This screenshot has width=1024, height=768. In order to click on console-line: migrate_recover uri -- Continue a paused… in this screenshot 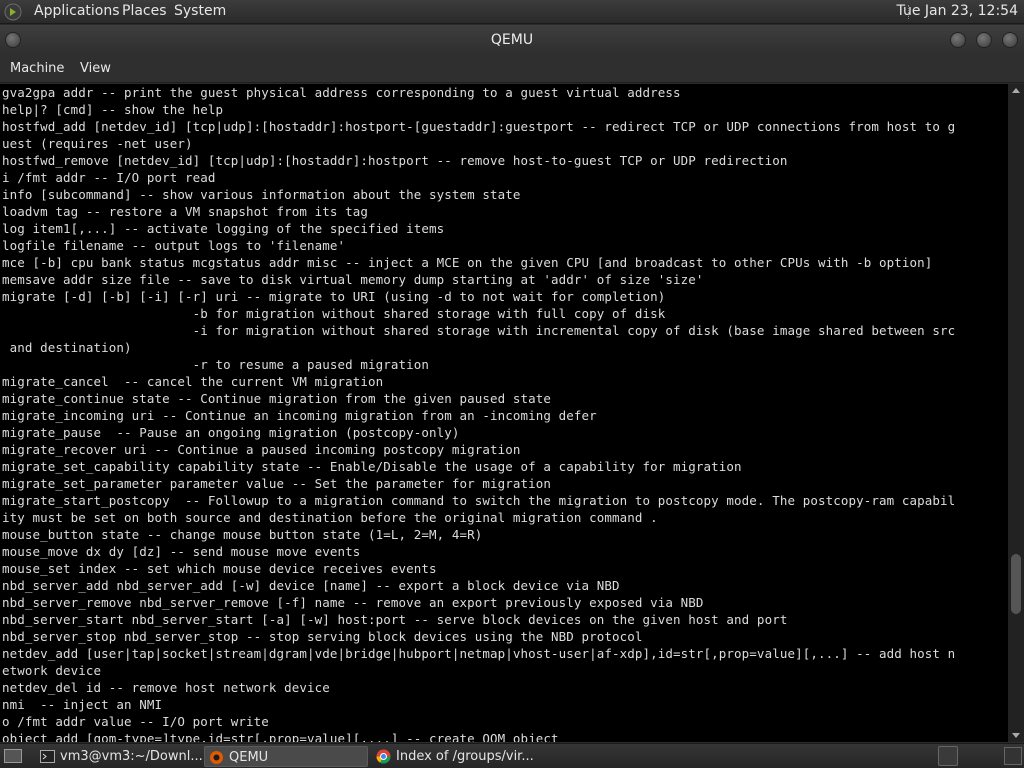, I will do `click(261, 449)`.